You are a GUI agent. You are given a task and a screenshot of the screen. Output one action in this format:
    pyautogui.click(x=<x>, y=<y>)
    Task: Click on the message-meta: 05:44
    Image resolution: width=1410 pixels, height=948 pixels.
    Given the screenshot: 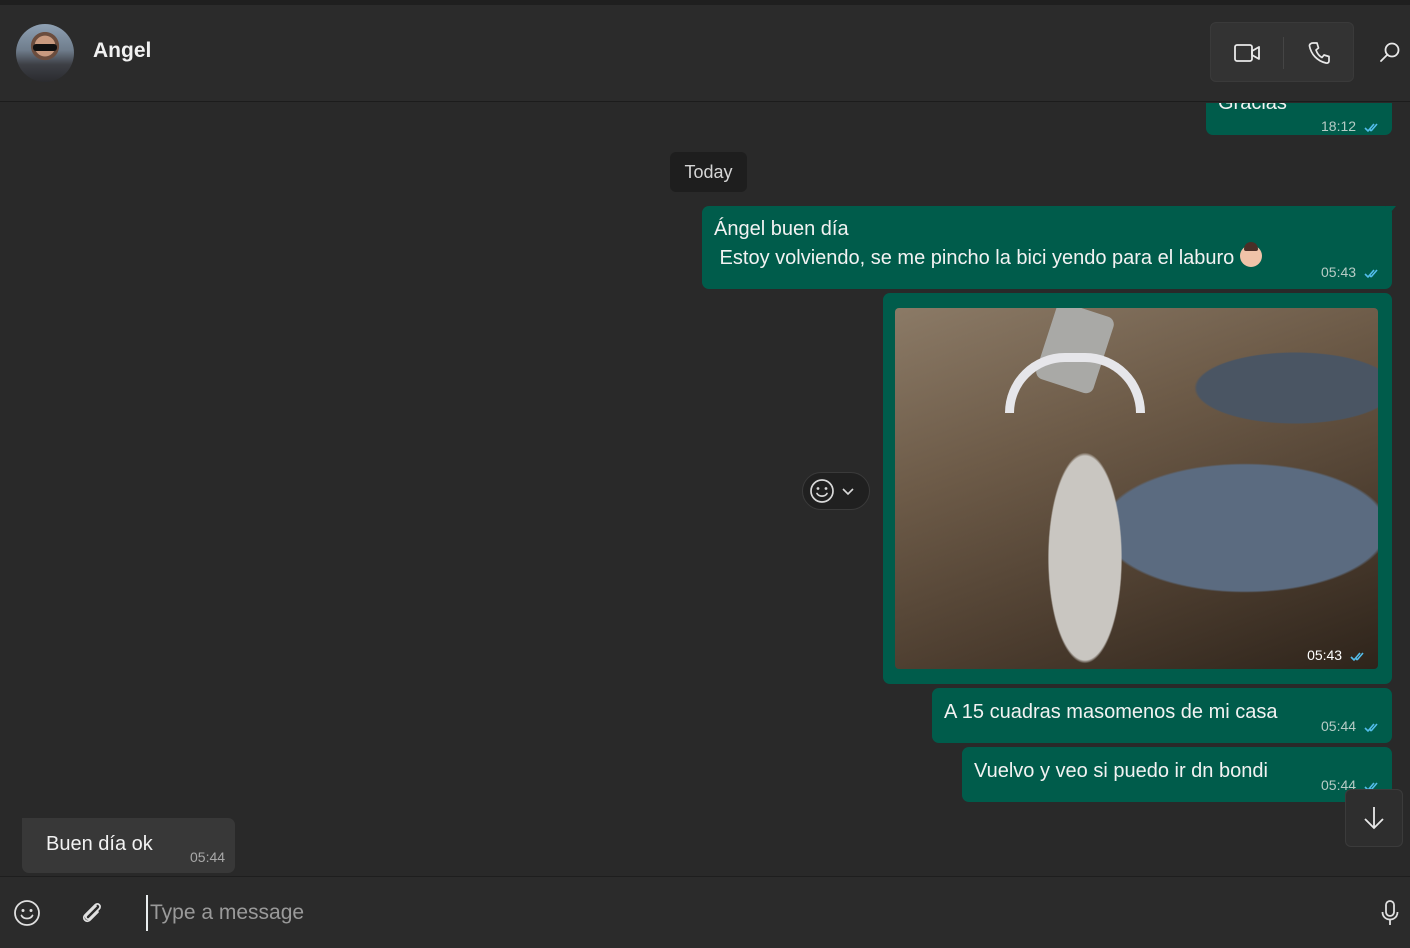 What is the action you would take?
    pyautogui.click(x=1351, y=726)
    